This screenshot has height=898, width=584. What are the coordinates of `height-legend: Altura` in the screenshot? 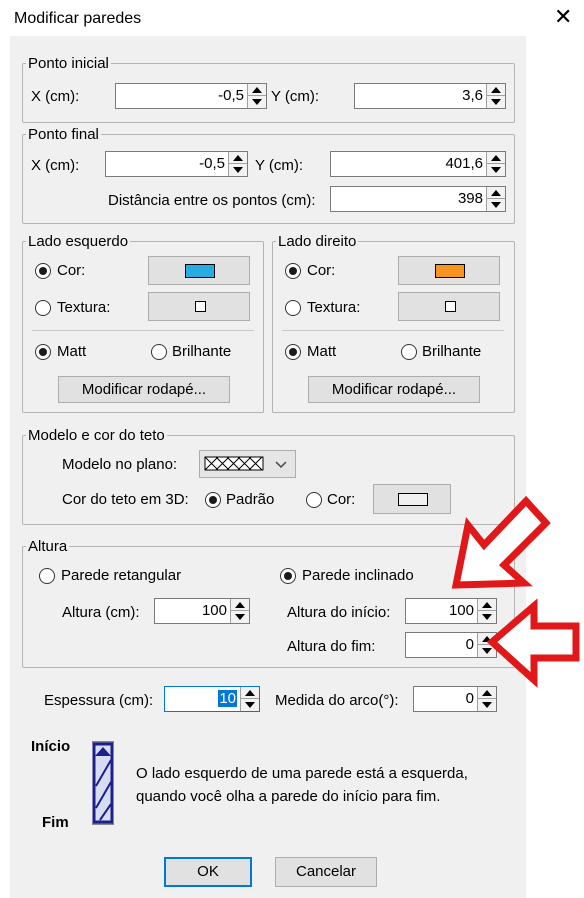 It's located at (48, 546).